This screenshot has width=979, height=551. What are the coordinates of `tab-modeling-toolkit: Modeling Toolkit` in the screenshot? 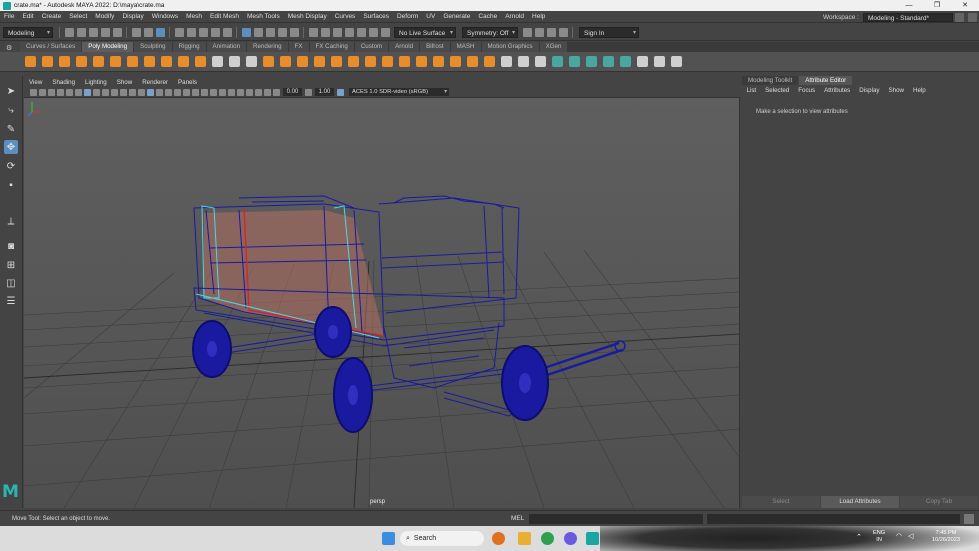 It's located at (770, 80).